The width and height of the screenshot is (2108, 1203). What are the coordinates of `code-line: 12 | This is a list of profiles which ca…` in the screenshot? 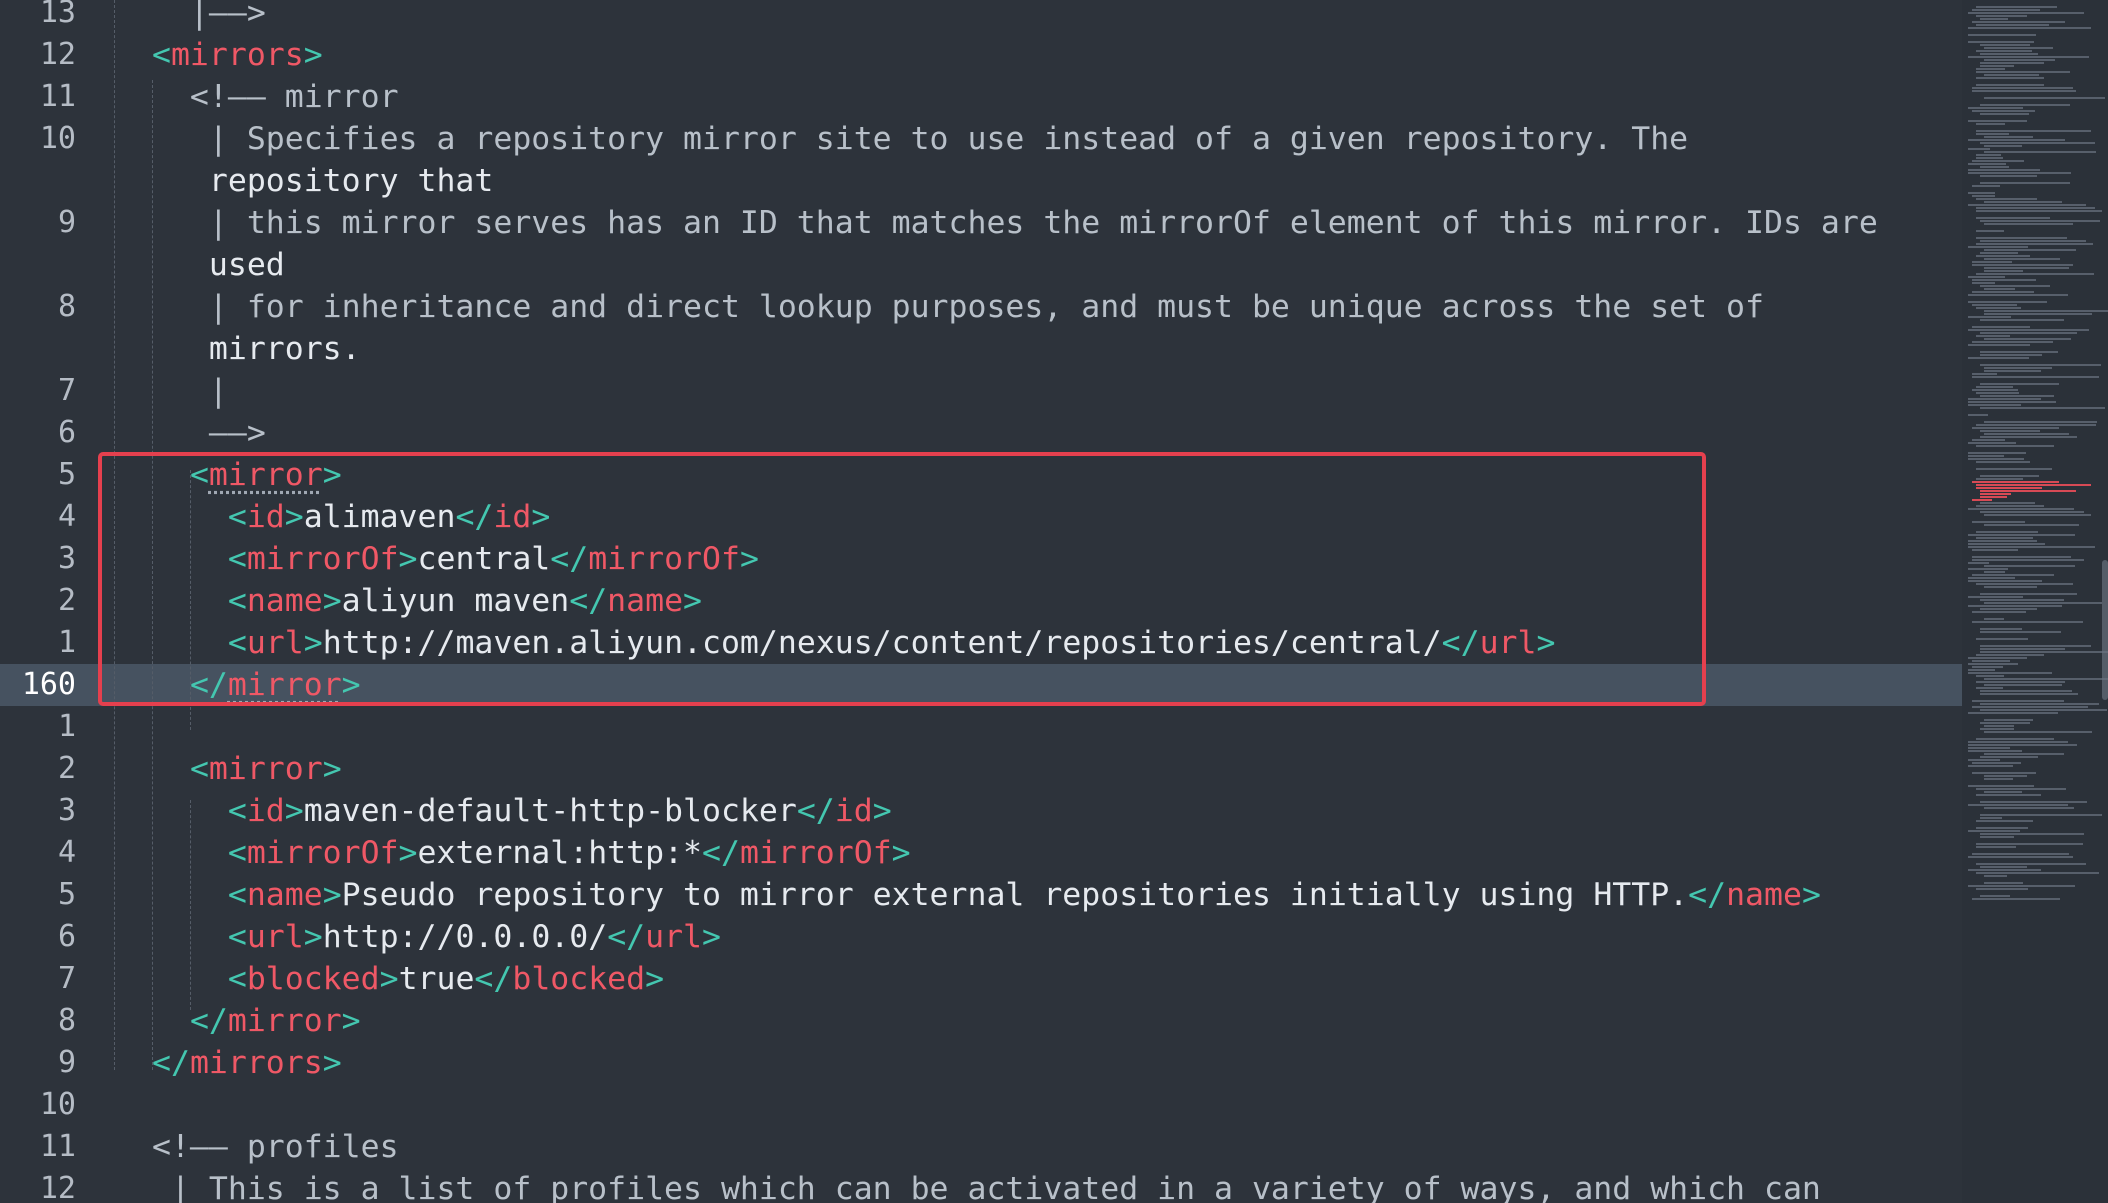 It's located at (981, 1185).